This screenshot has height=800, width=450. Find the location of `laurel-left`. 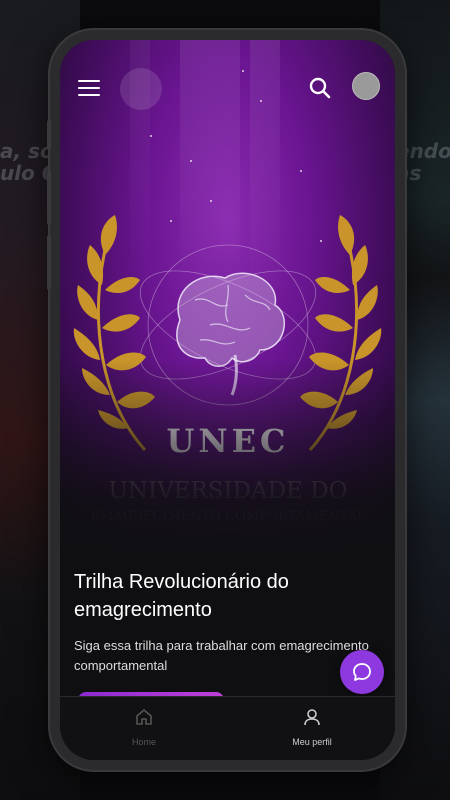

laurel-left is located at coordinates (114, 333).